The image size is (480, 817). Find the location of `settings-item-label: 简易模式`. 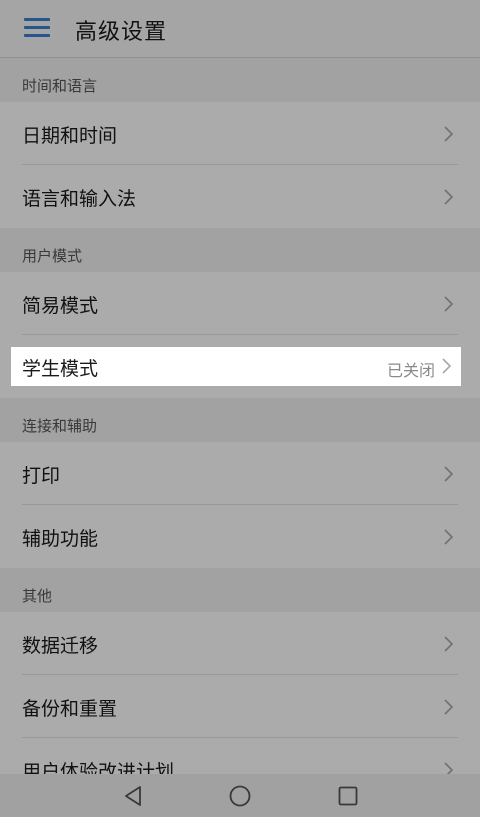

settings-item-label: 简易模式 is located at coordinates (60, 306).